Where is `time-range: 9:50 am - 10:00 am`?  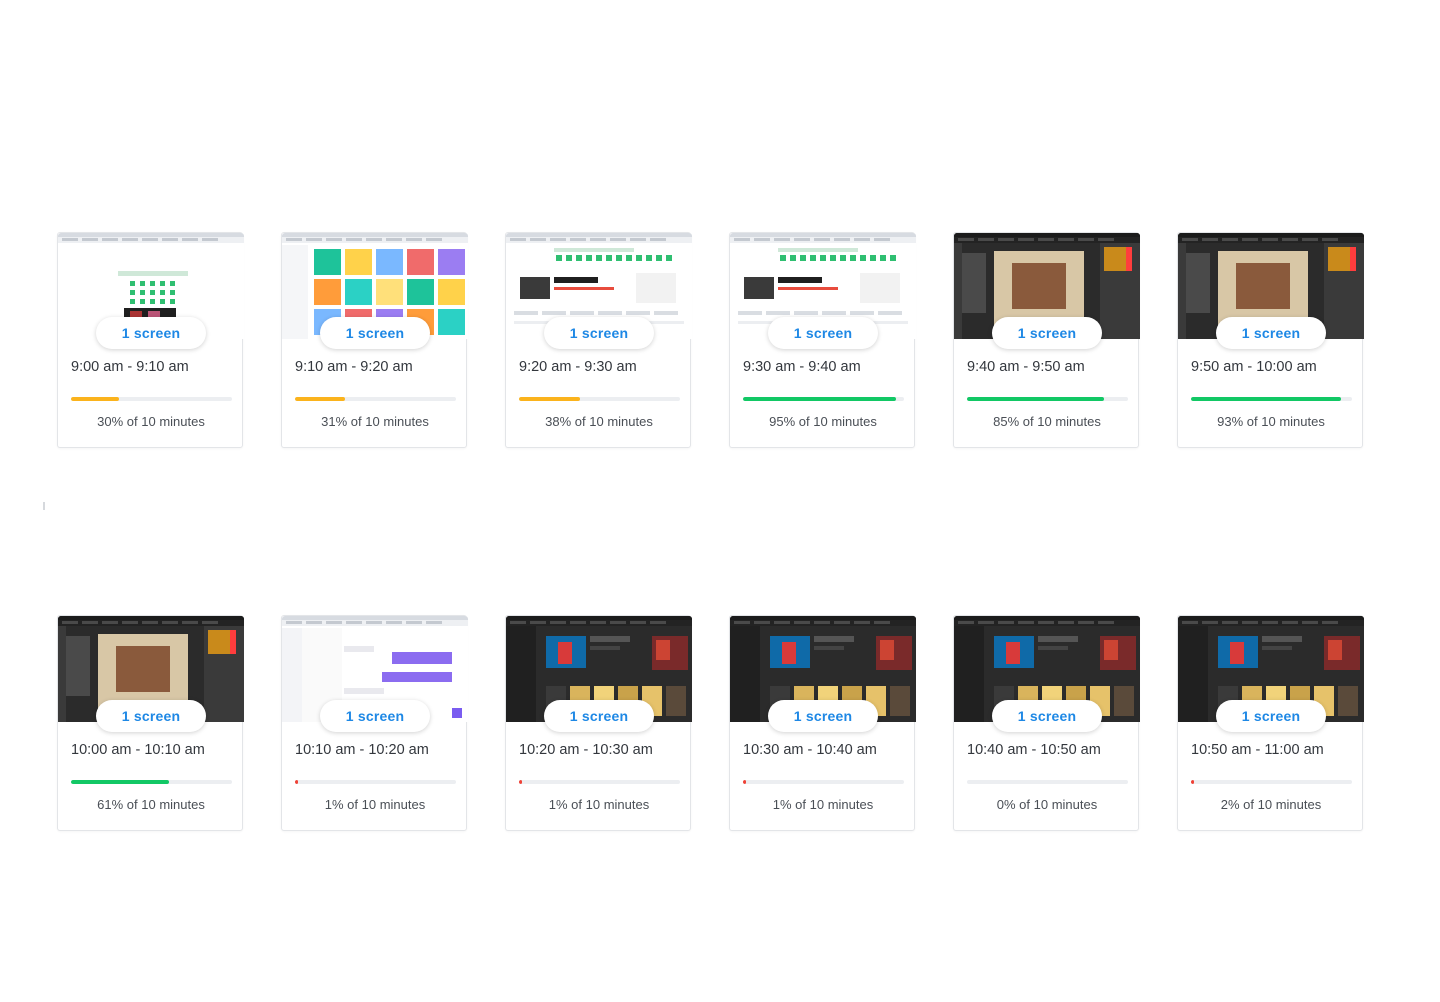 time-range: 9:50 am - 10:00 am is located at coordinates (1254, 367).